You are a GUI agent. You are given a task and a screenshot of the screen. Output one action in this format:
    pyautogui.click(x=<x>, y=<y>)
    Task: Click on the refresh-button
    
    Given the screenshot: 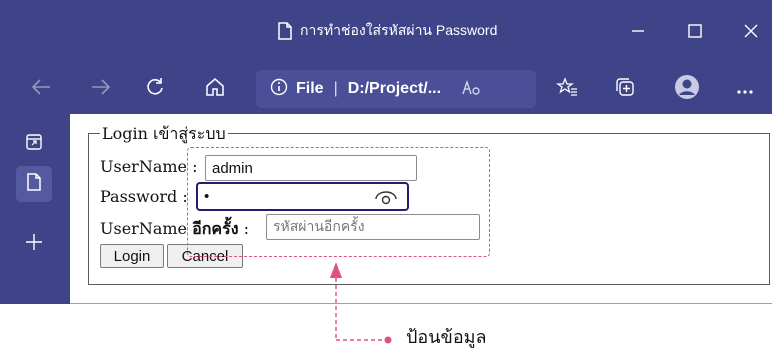 What is the action you would take?
    pyautogui.click(x=155, y=89)
    